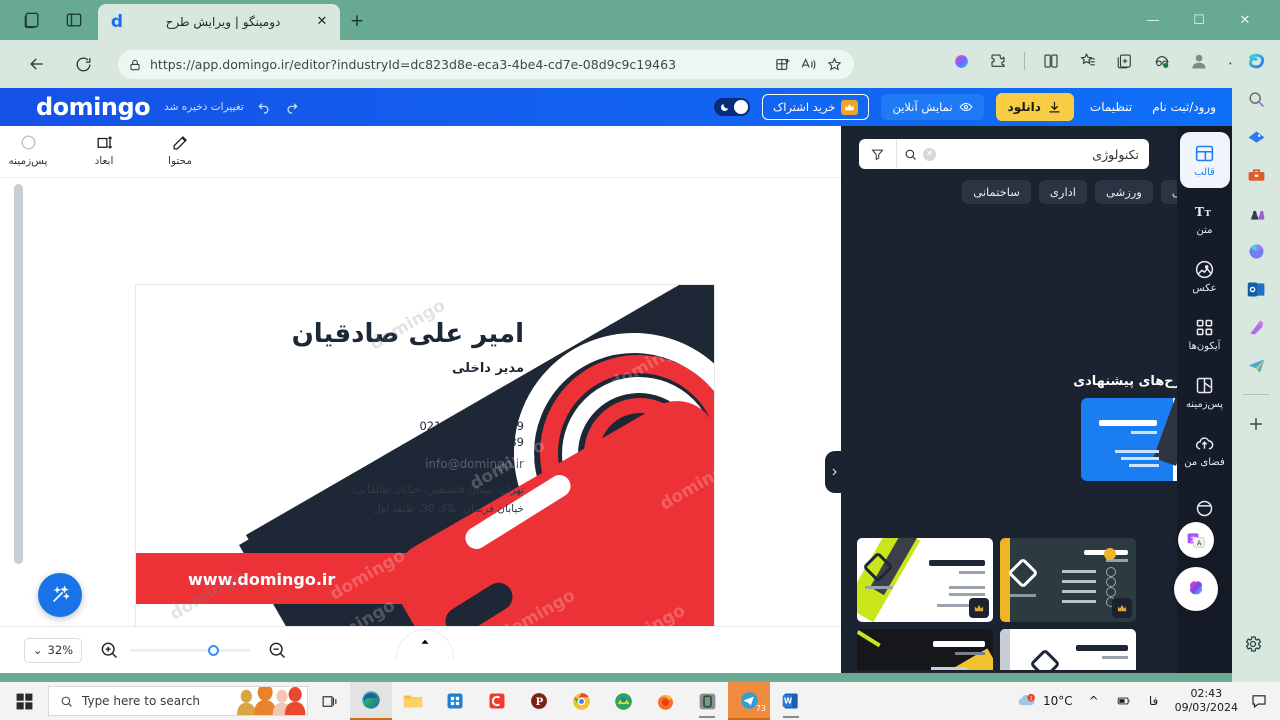  I want to click on canvas-vertical-scrollbar, so click(18, 374).